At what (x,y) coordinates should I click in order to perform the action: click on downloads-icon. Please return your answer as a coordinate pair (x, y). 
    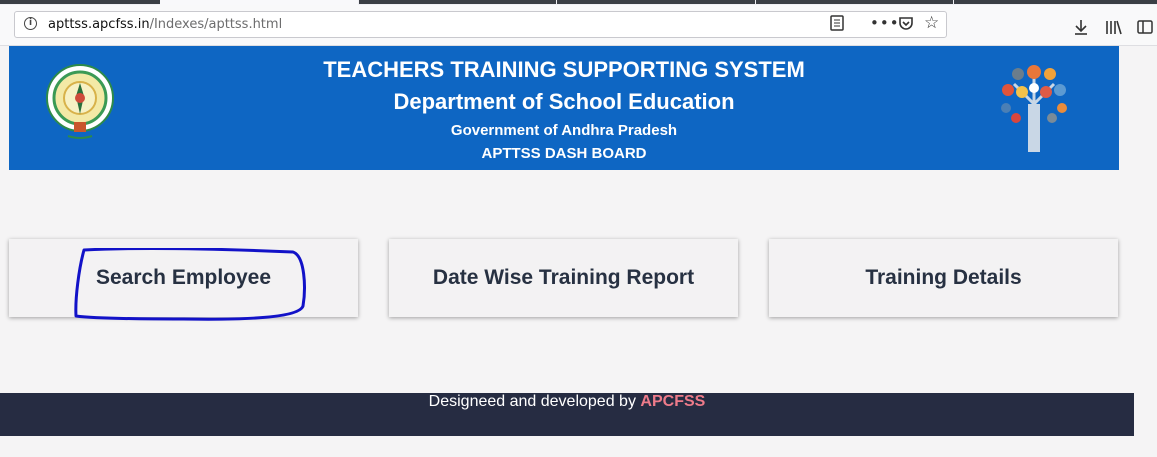
    Looking at the image, I should click on (1081, 29).